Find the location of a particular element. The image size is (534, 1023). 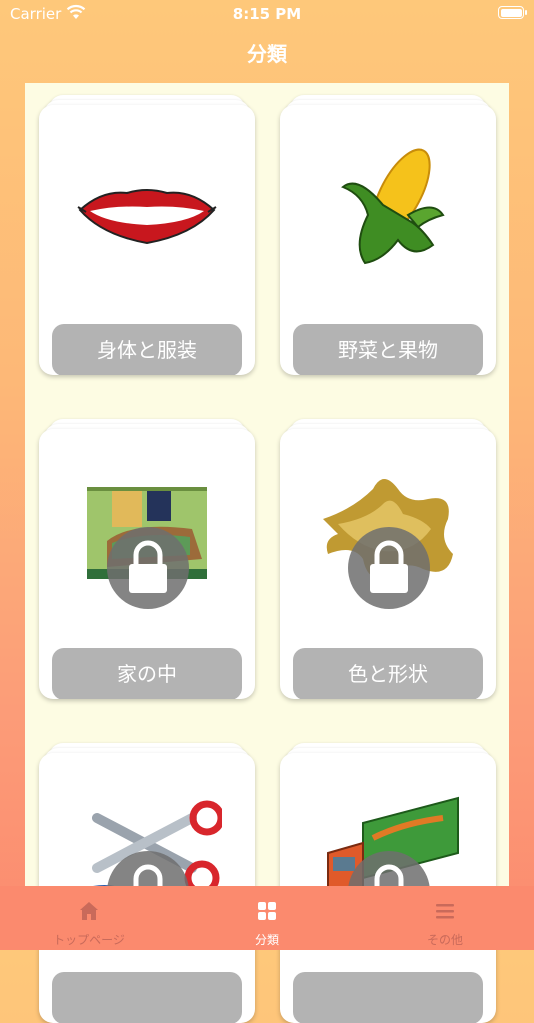

tab-home-label: トップページ is located at coordinates (89, 940).